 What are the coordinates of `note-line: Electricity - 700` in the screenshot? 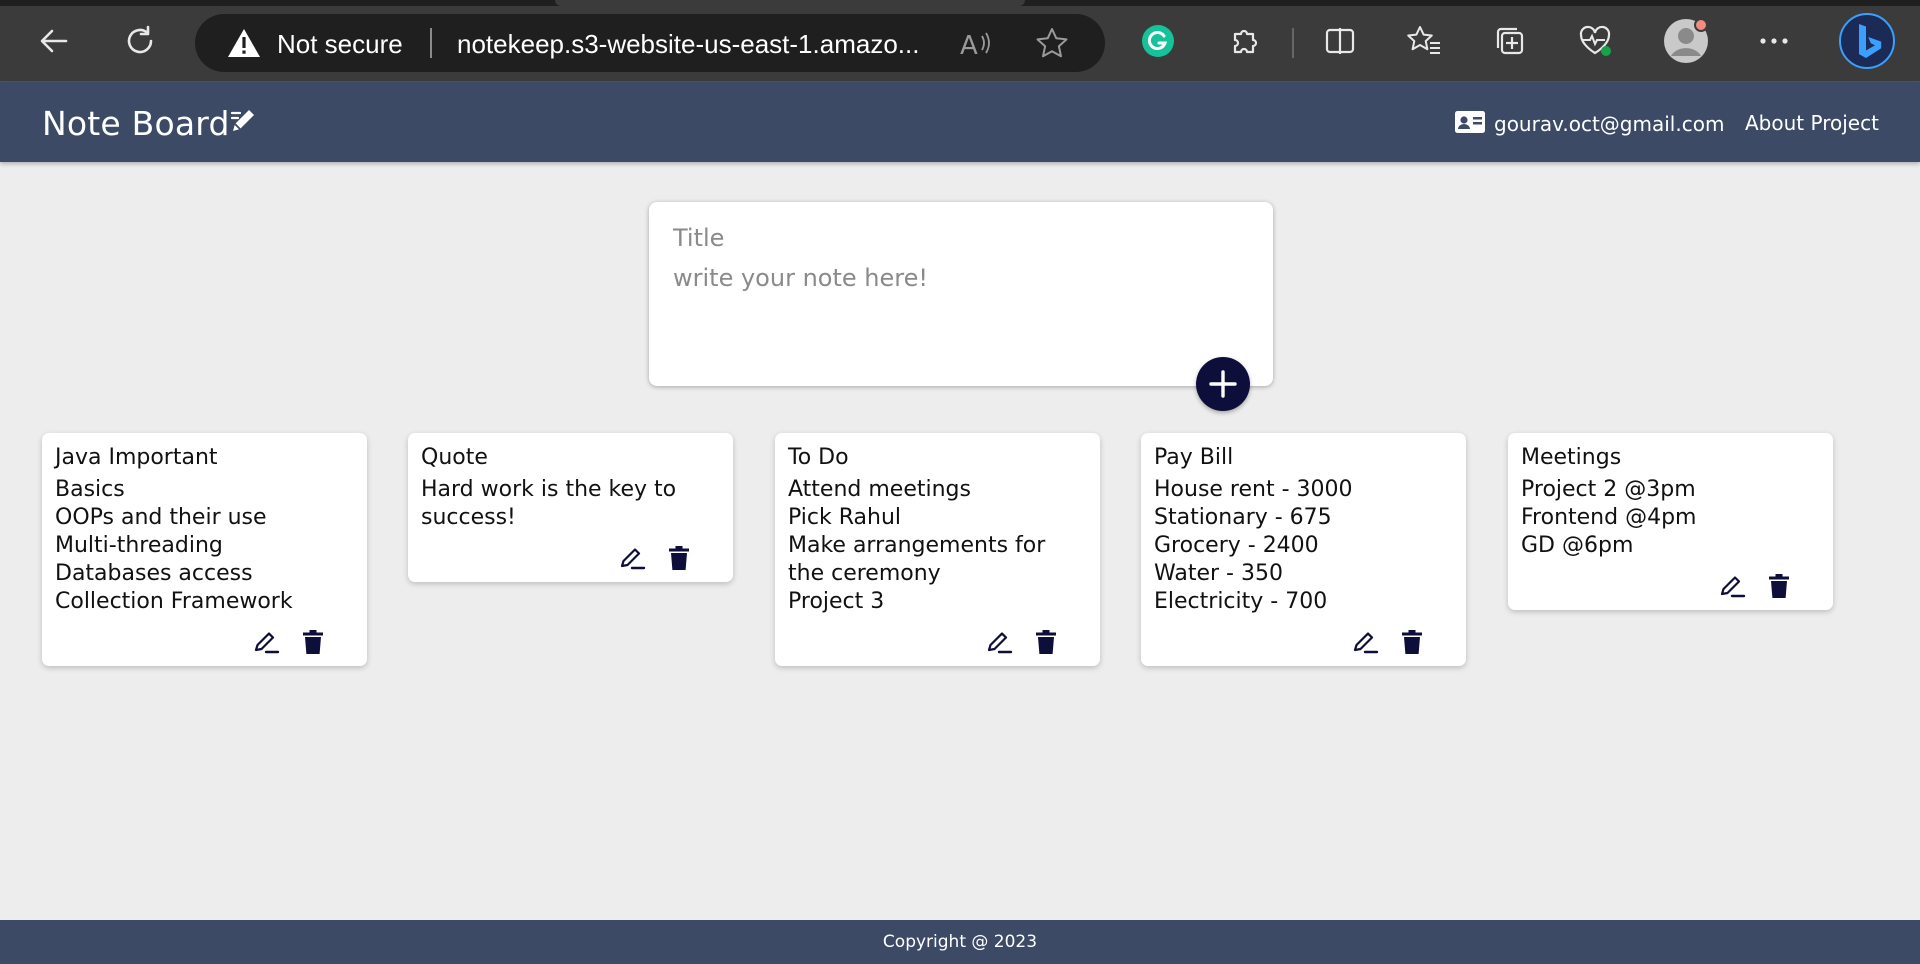 It's located at (1241, 601).